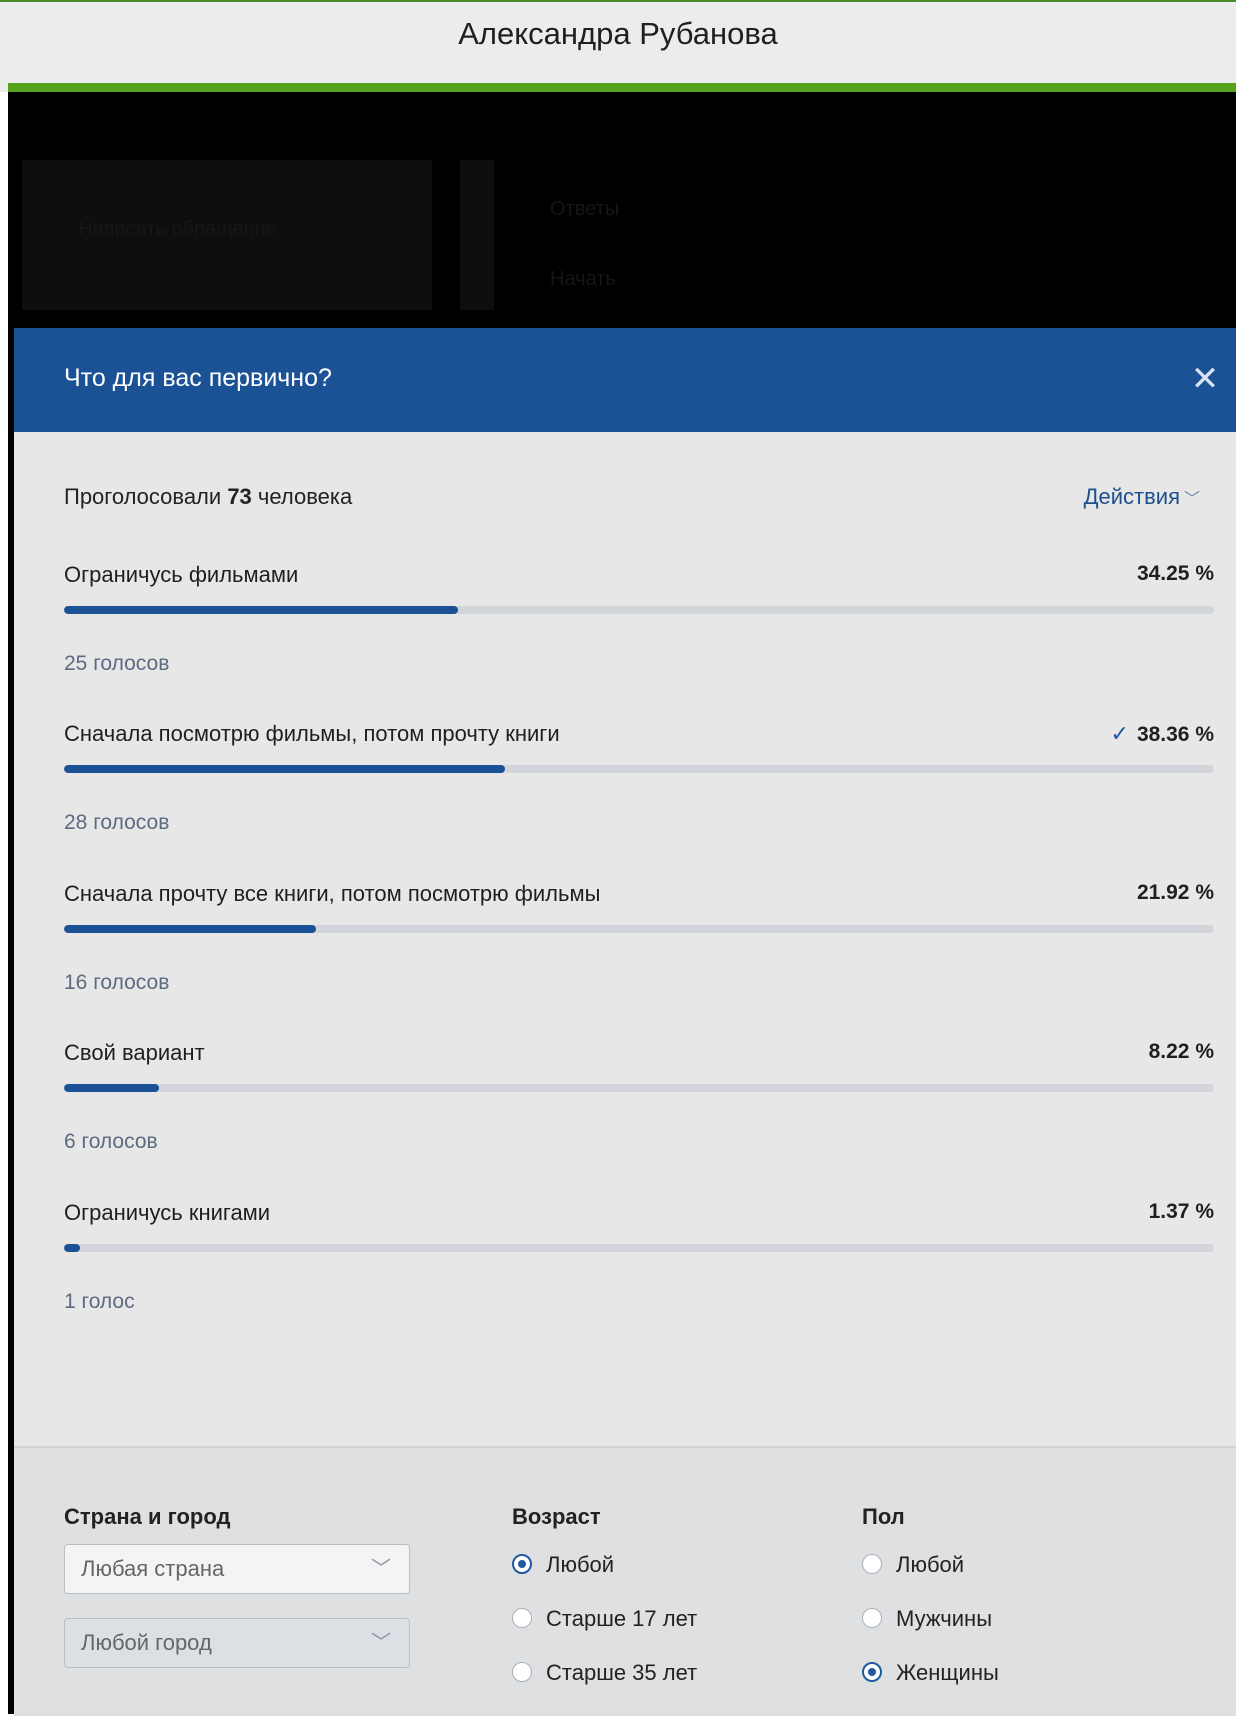 Image resolution: width=1236 pixels, height=1716 pixels. Describe the element at coordinates (237, 1569) in the screenshot. I see `country-select: Любая страна ﹀` at that location.